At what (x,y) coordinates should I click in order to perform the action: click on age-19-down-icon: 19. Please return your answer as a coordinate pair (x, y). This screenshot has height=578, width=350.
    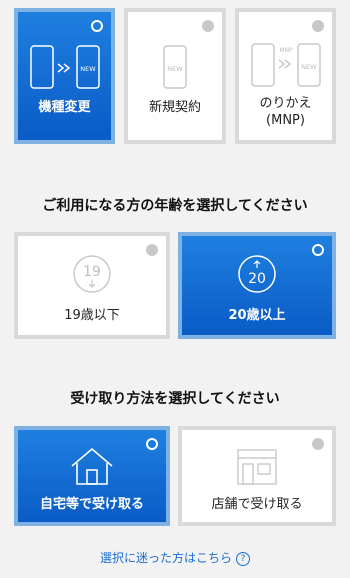
    Looking at the image, I should click on (92, 274).